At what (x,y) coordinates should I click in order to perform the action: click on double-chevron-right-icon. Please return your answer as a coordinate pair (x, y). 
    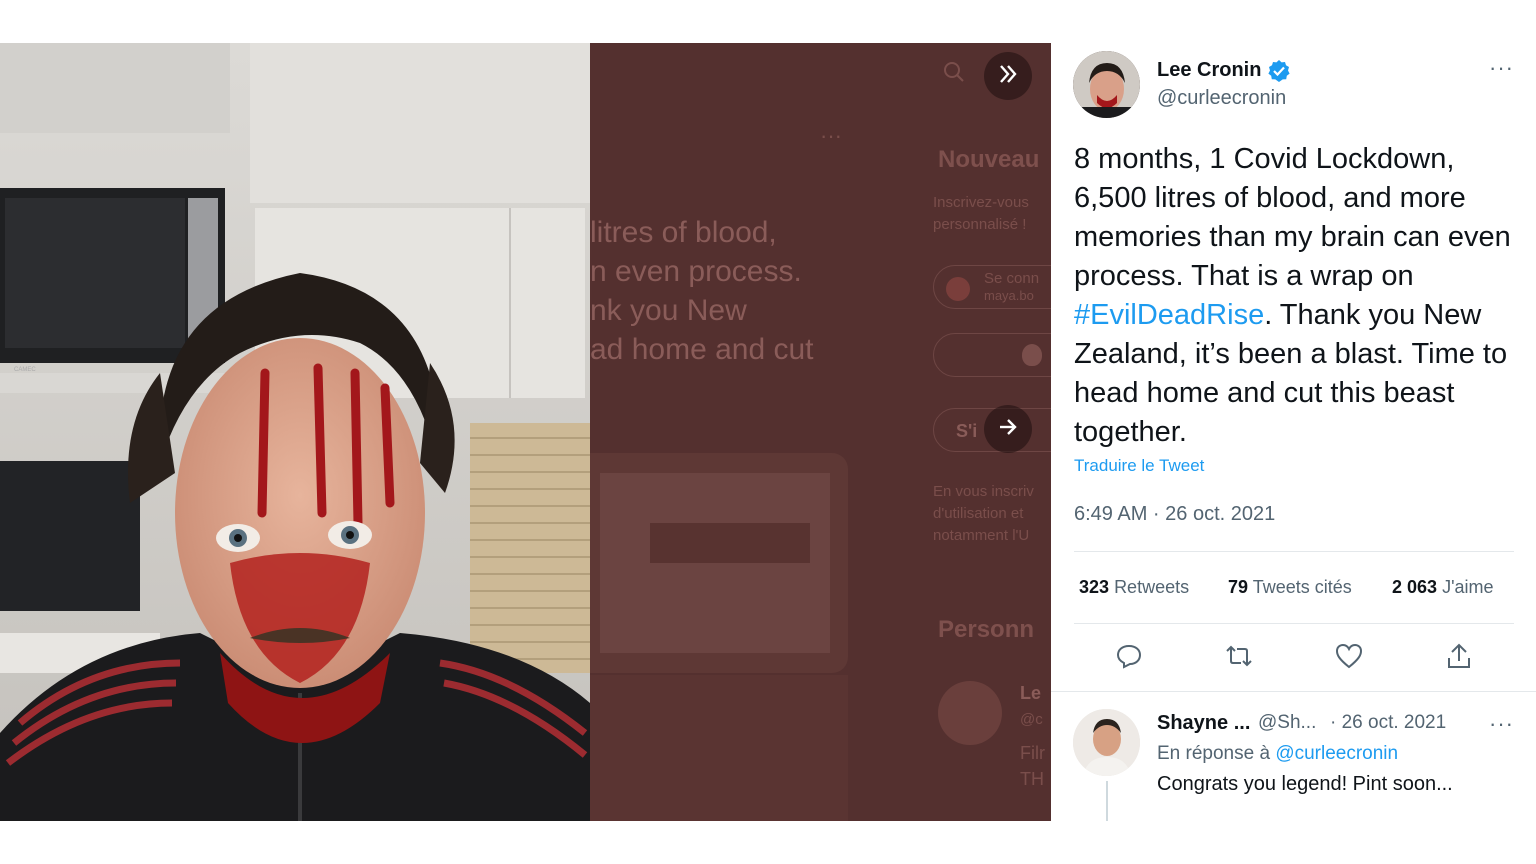
    Looking at the image, I should click on (1008, 76).